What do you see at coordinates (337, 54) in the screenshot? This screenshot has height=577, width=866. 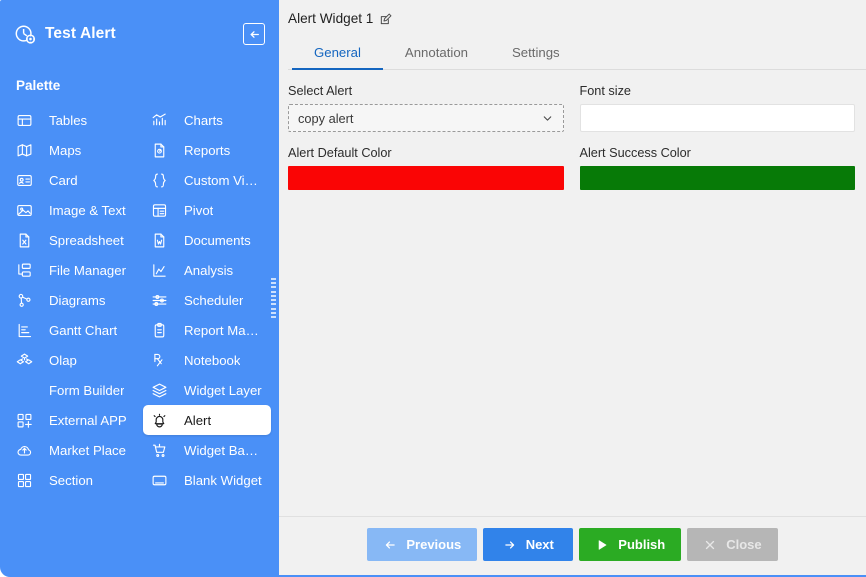 I see `tab-general: General` at bounding box center [337, 54].